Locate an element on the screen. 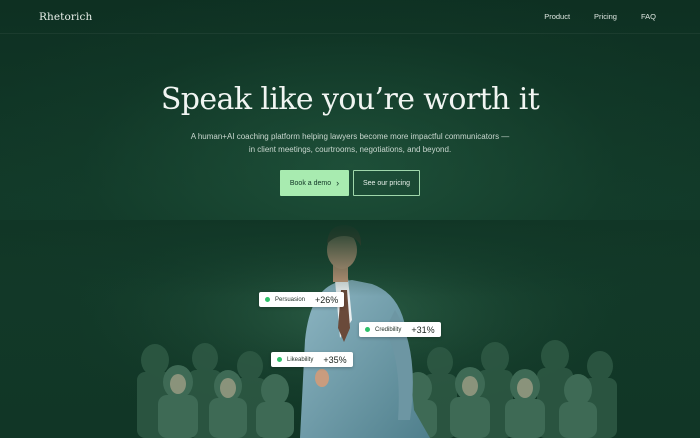  book-demo-label: Book a demo is located at coordinates (310, 183).